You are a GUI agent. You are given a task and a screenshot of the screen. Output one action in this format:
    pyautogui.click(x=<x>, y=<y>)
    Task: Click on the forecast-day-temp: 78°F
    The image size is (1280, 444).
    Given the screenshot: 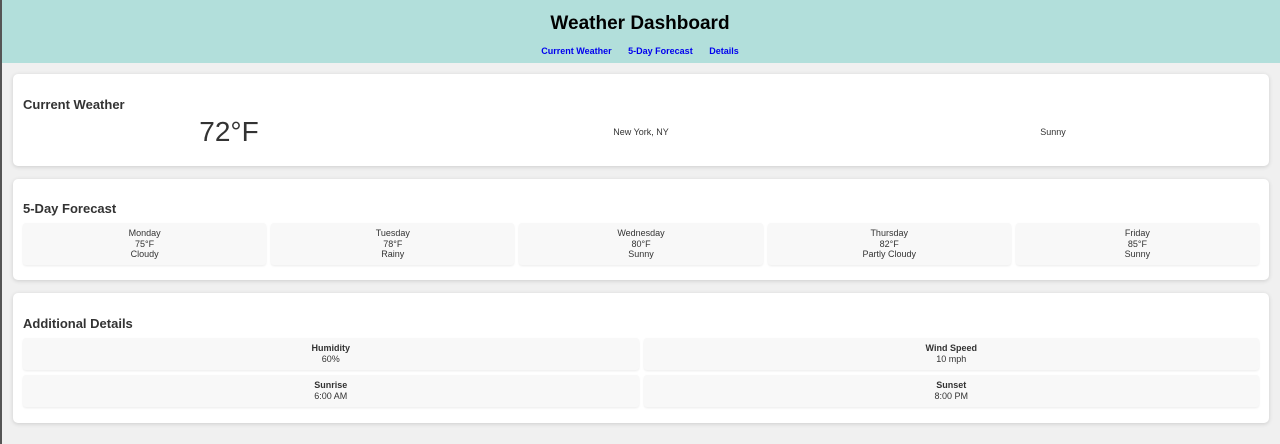 What is the action you would take?
    pyautogui.click(x=393, y=243)
    